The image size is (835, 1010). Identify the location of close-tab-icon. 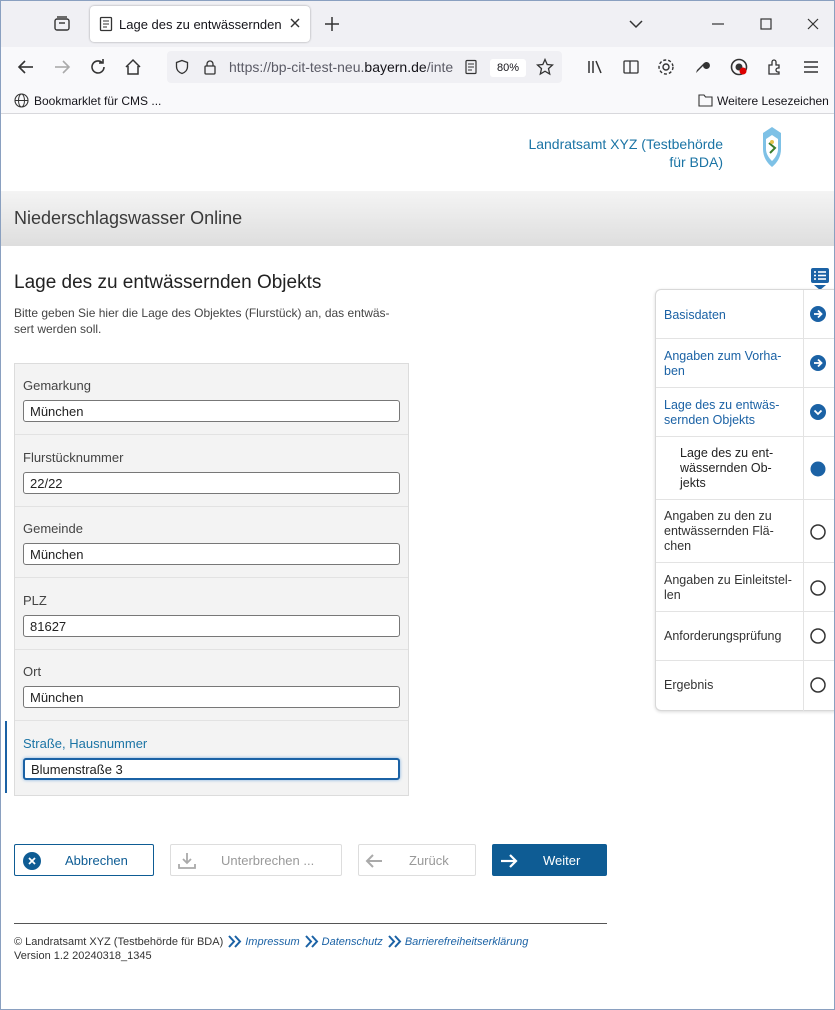
(295, 23).